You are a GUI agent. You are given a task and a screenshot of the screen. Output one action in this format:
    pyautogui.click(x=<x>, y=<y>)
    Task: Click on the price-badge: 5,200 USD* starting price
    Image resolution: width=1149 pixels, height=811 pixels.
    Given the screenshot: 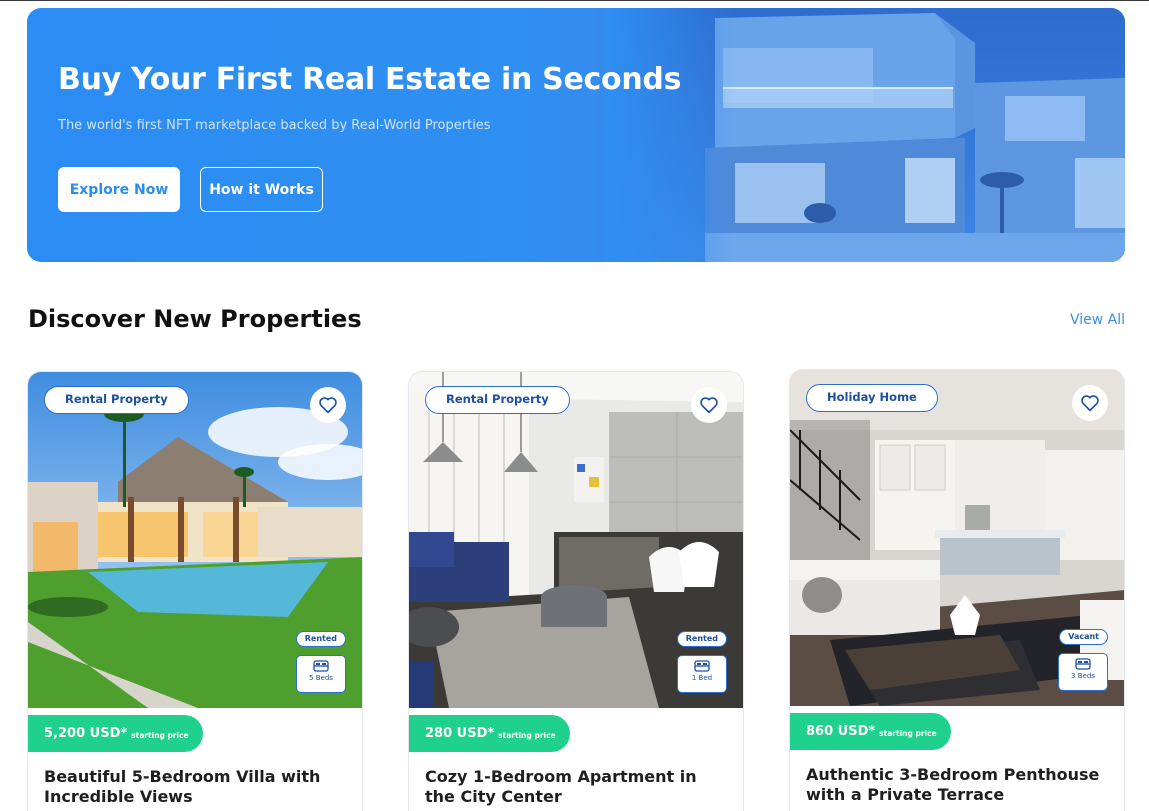 What is the action you would take?
    pyautogui.click(x=115, y=733)
    